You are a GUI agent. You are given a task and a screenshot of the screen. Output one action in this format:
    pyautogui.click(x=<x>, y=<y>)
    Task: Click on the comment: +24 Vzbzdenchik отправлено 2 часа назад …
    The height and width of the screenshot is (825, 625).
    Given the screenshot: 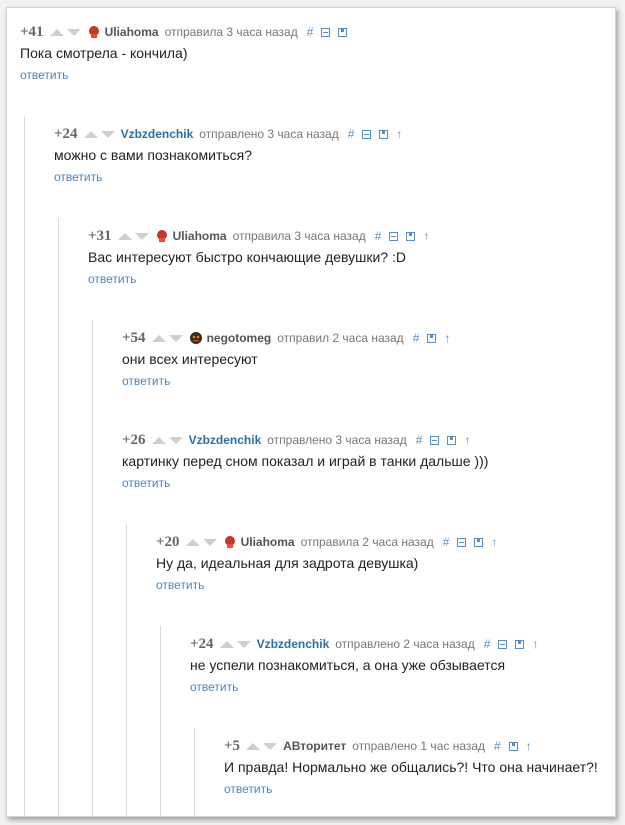 What is the action you would take?
    pyautogui.click(x=366, y=665)
    